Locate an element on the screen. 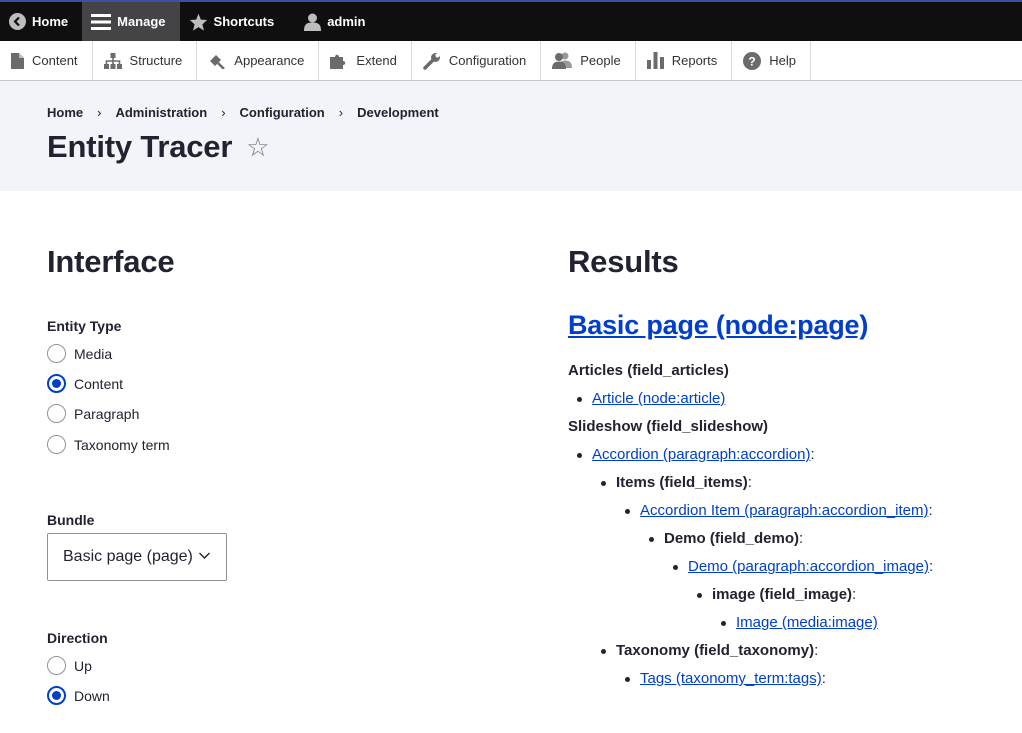 This screenshot has height=733, width=1022. tray-item-appearance: Appearance is located at coordinates (258, 60).